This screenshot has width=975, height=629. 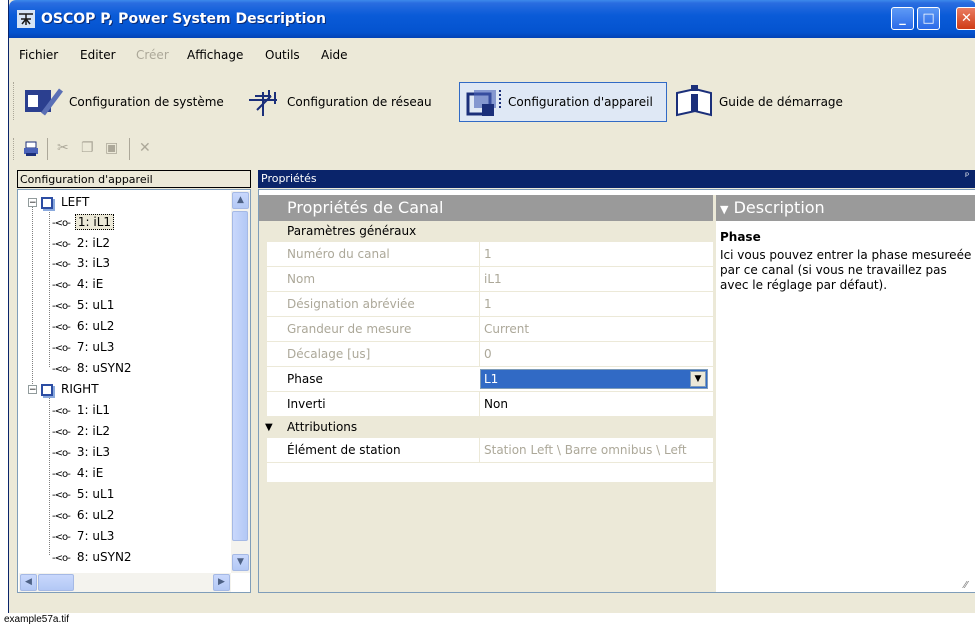 I want to click on tree-device-right: − RIGHT, so click(x=64, y=389).